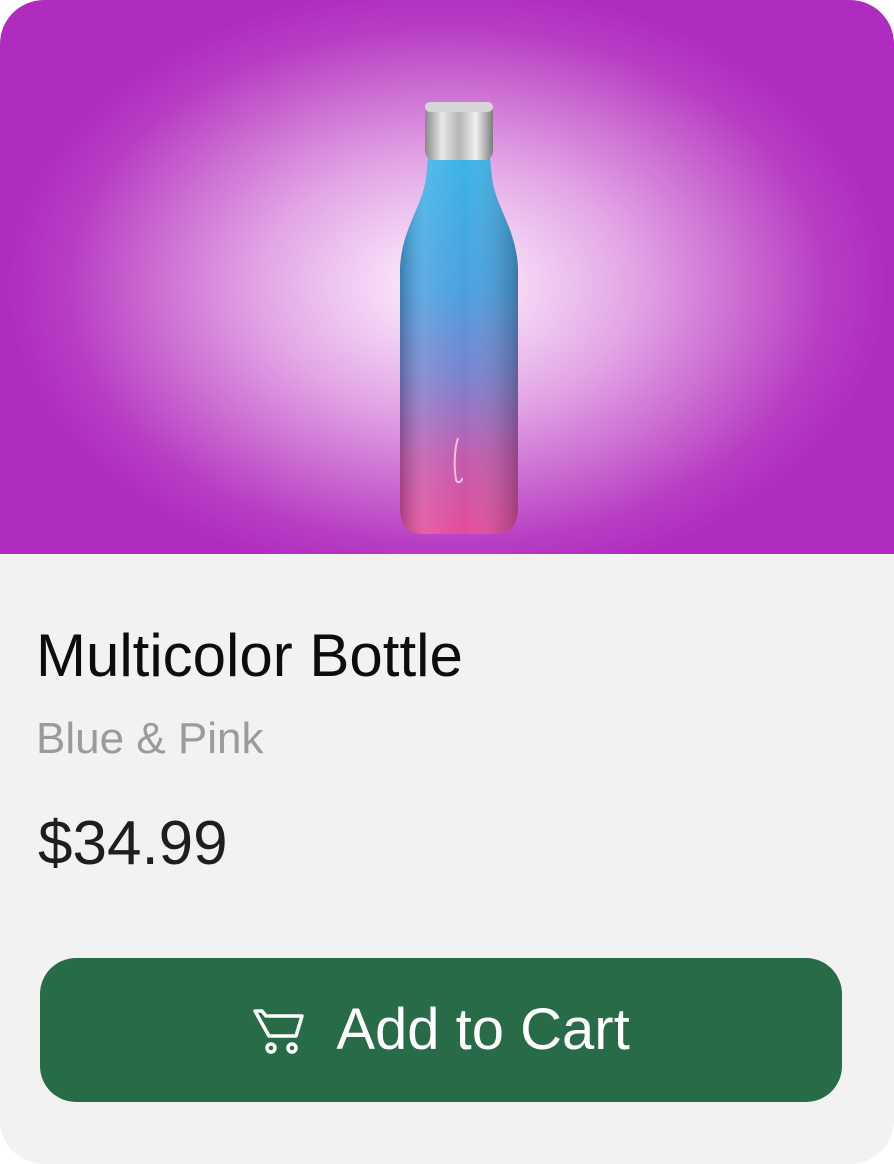  What do you see at coordinates (150, 738) in the screenshot?
I see `product-variant: Blue & Pink` at bounding box center [150, 738].